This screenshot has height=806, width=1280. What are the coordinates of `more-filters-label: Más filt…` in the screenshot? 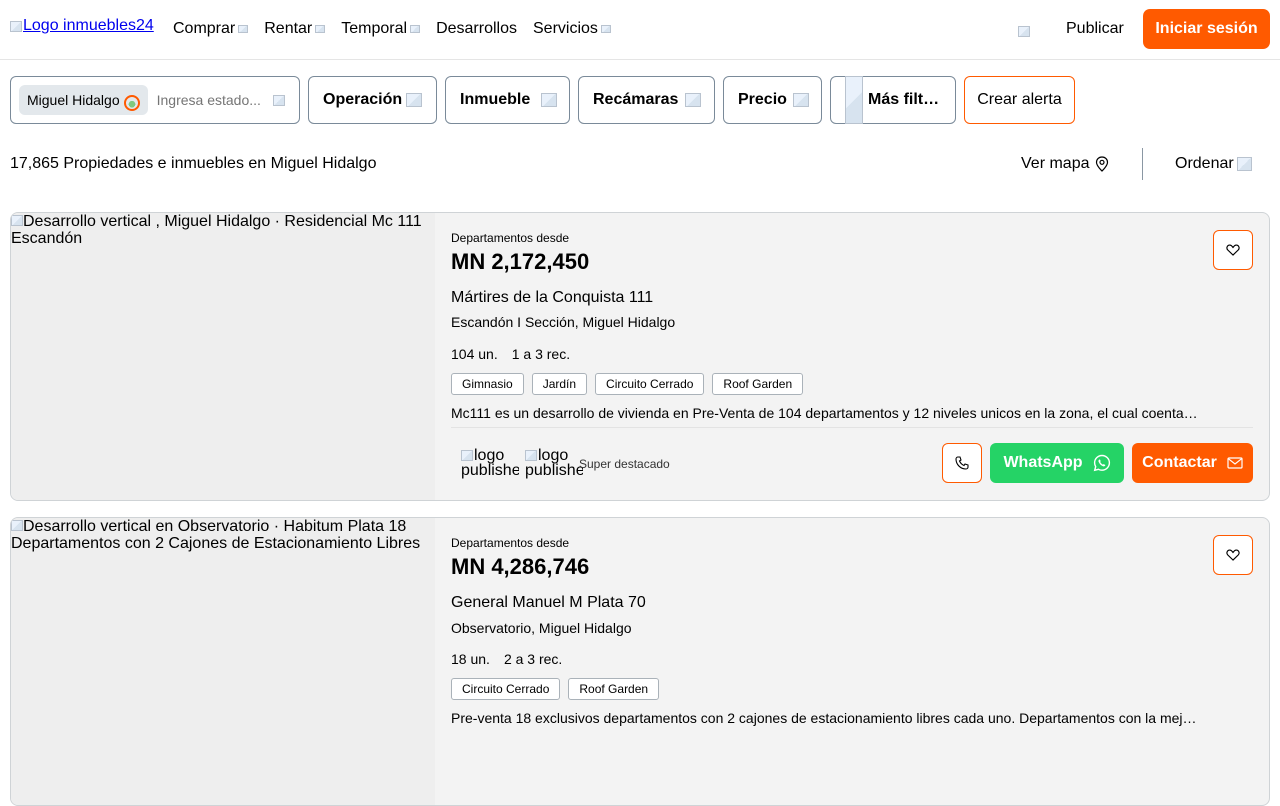 It's located at (904, 99).